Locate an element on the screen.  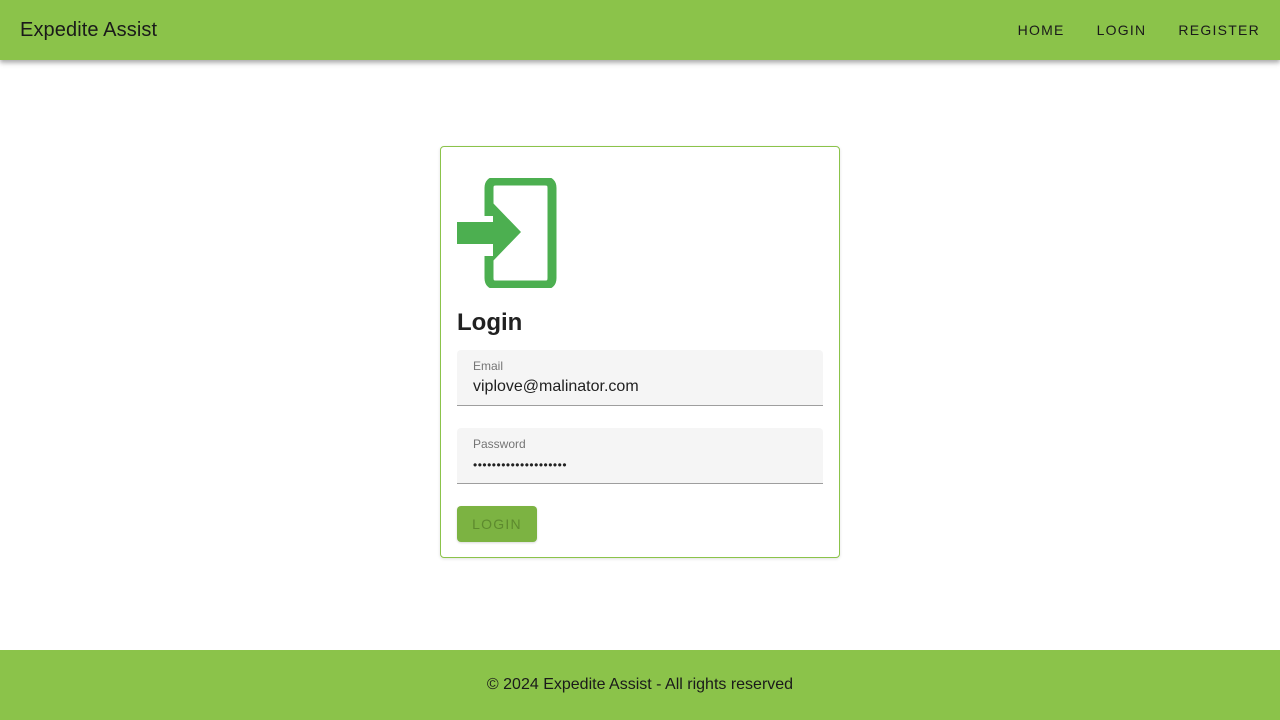
app-bar: Expedite Assist HOME LOGIN REGISTER is located at coordinates (640, 30).